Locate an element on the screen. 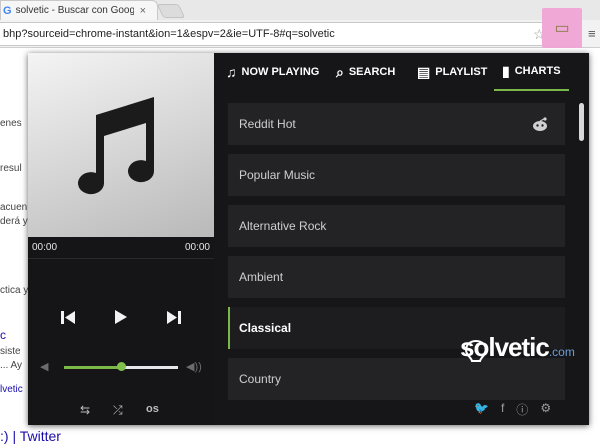 Image resolution: width=600 pixels, height=444 pixels. tab-strip: G solvetic - Buscar con Goog × is located at coordinates (300, 10).